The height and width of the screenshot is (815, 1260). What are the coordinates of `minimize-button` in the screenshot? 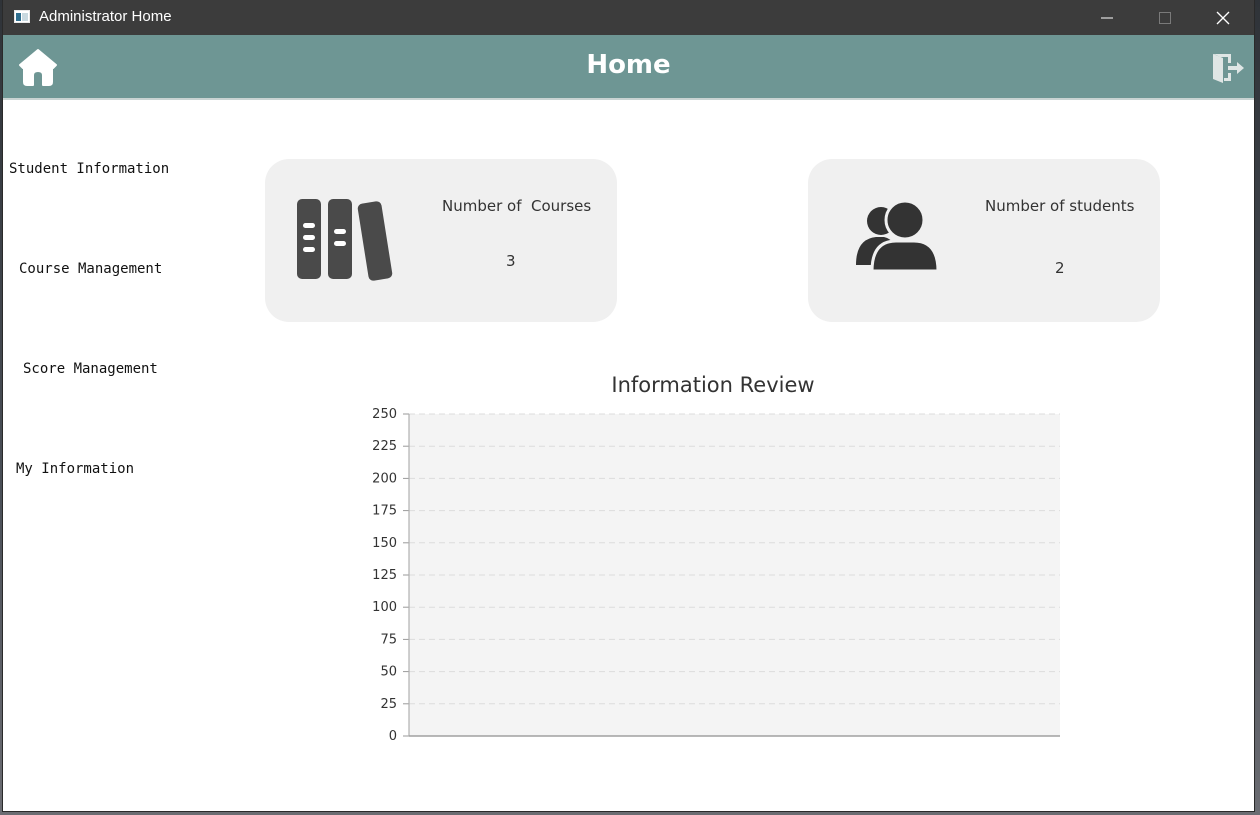 It's located at (1107, 17).